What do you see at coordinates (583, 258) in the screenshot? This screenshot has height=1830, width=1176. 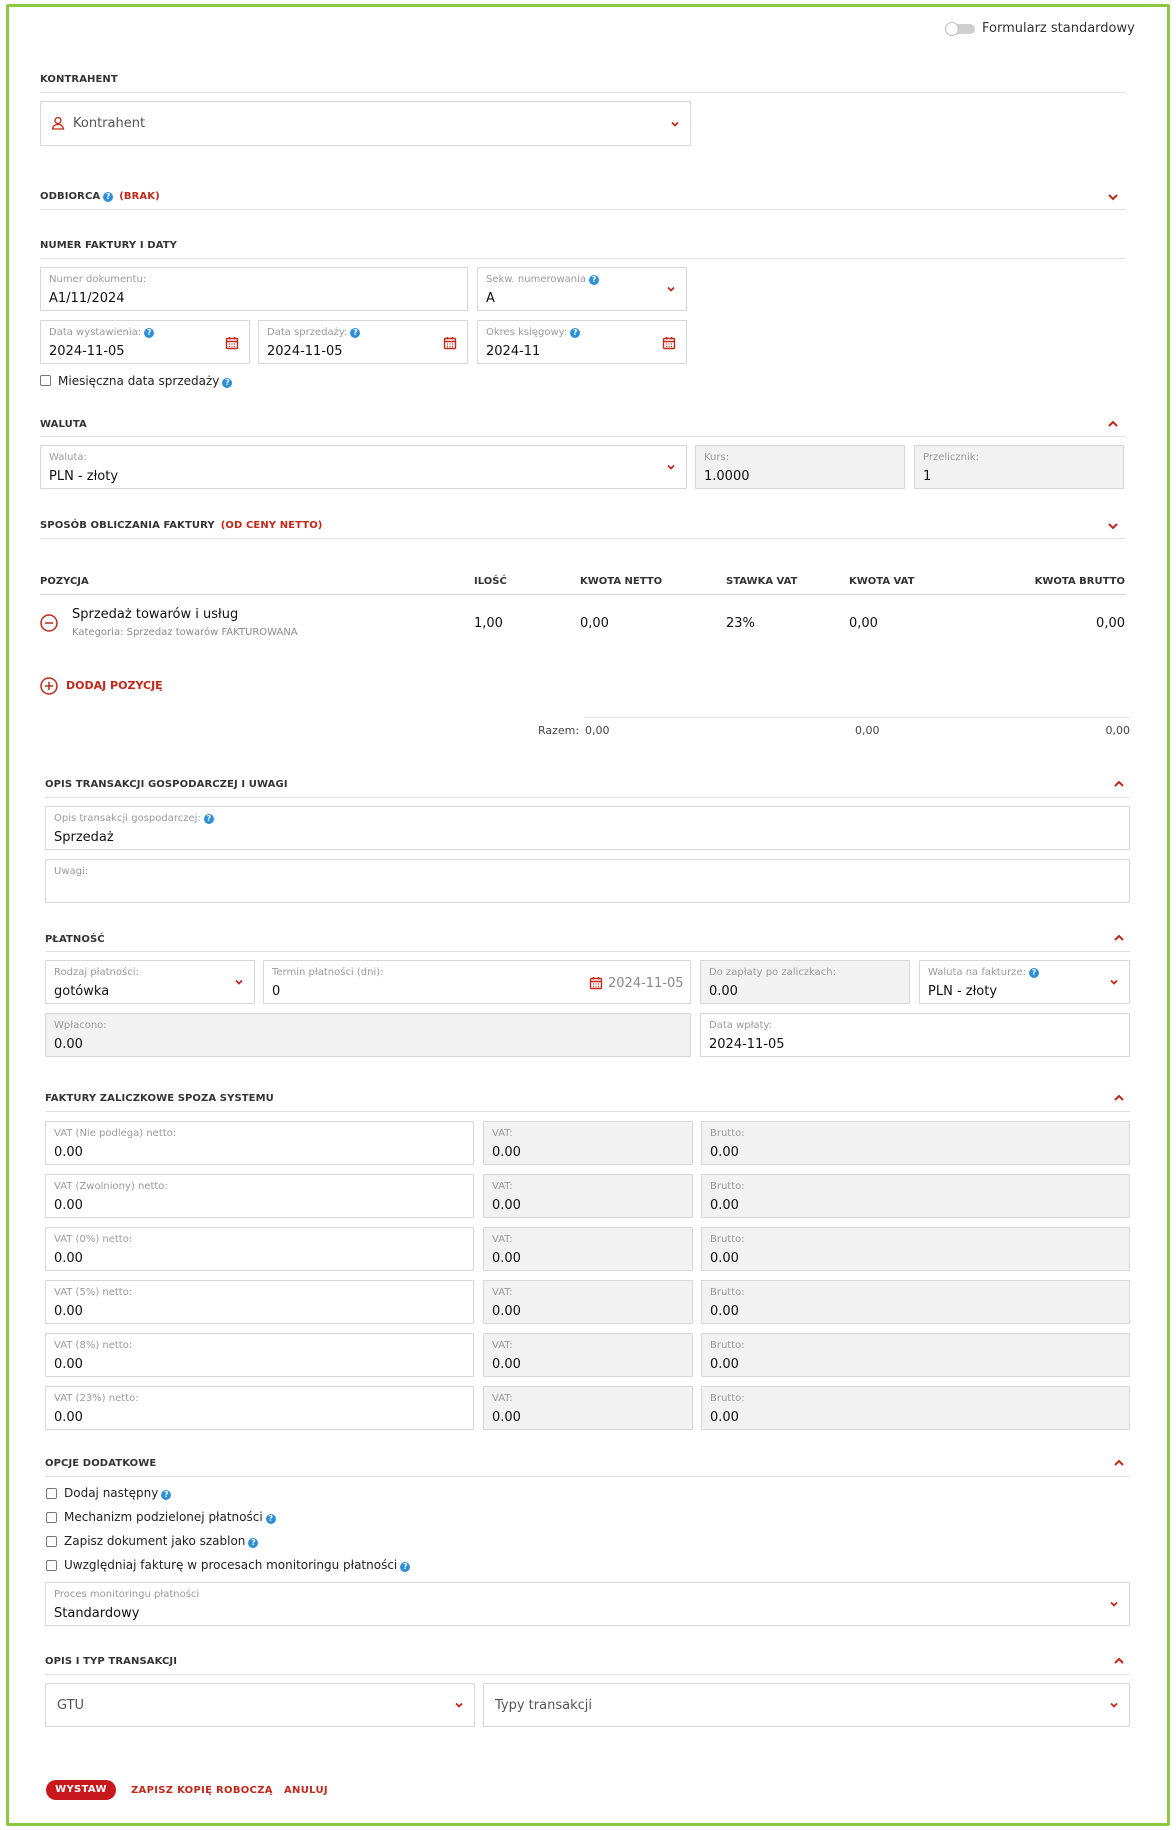 I see `divider` at bounding box center [583, 258].